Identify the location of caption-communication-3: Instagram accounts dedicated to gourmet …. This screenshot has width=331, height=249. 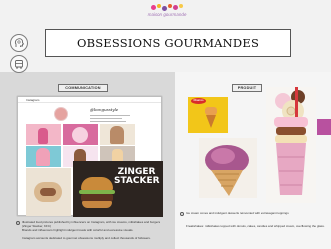
(86, 238).